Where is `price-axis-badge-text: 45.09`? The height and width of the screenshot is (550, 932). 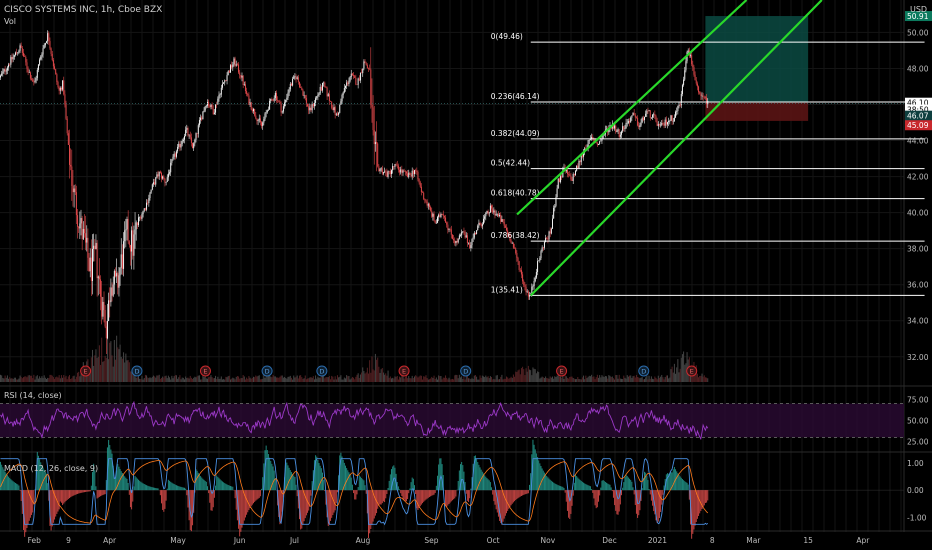
price-axis-badge-text: 45.09 is located at coordinates (918, 125).